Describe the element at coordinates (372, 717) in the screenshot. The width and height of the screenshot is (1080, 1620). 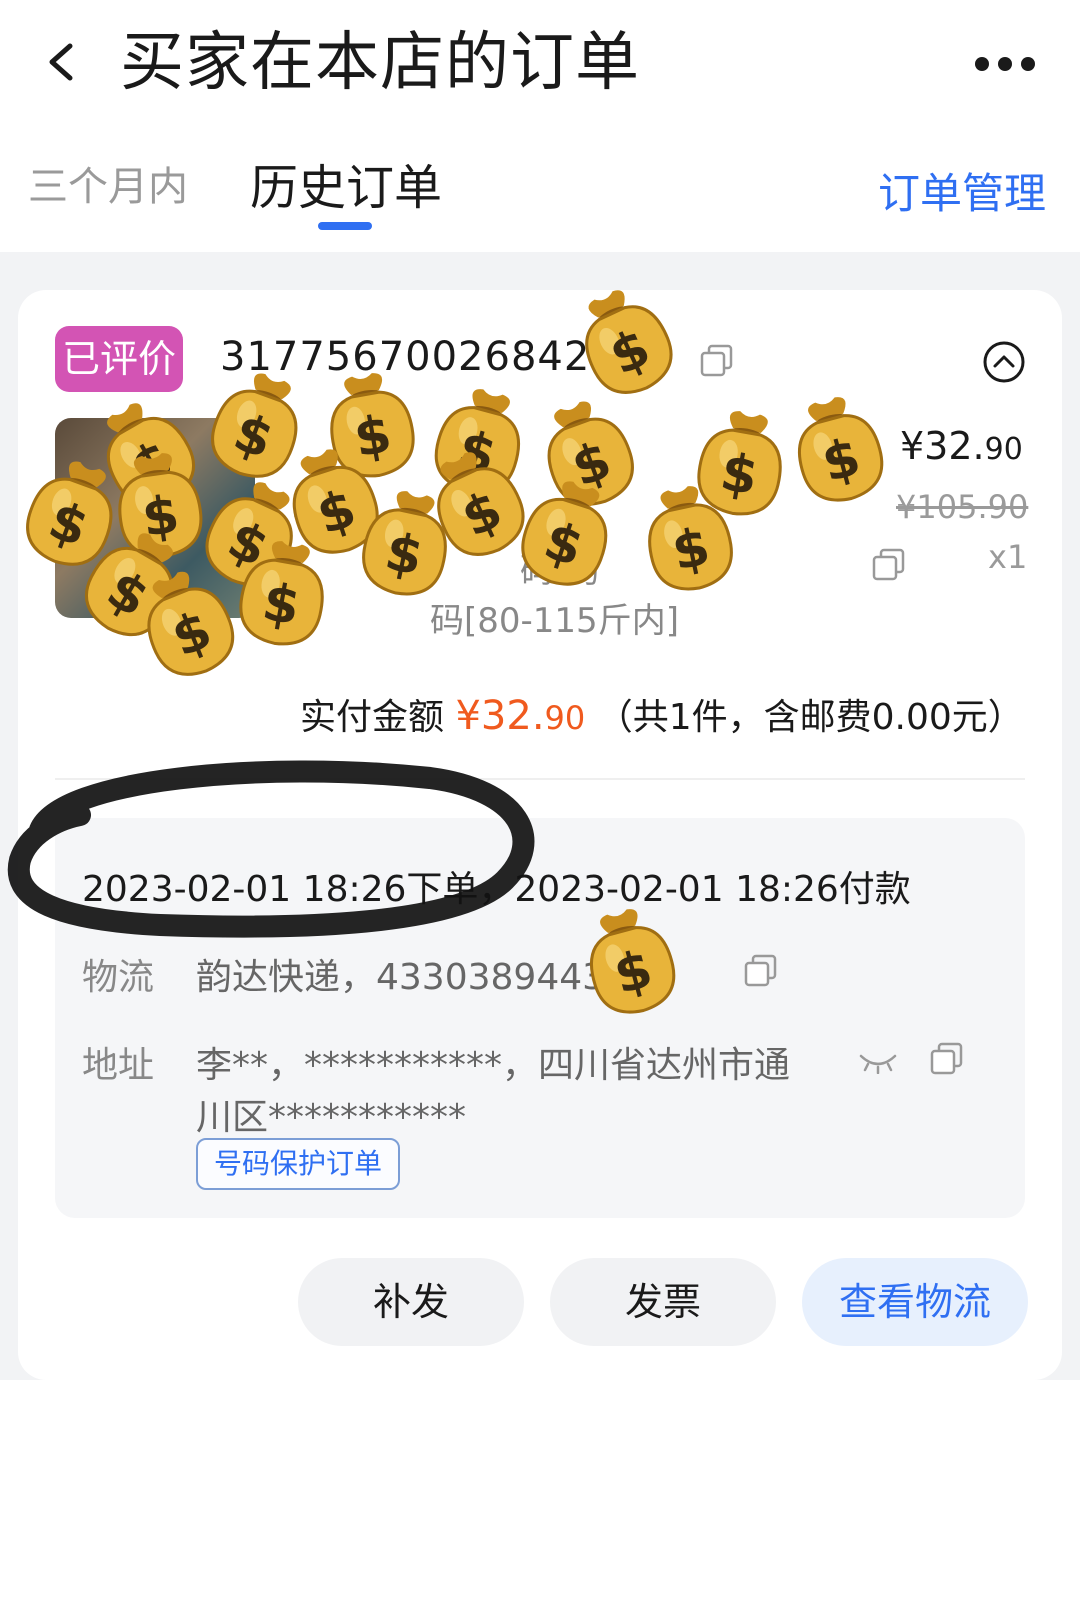
I see `paid-label: 实付金额` at that location.